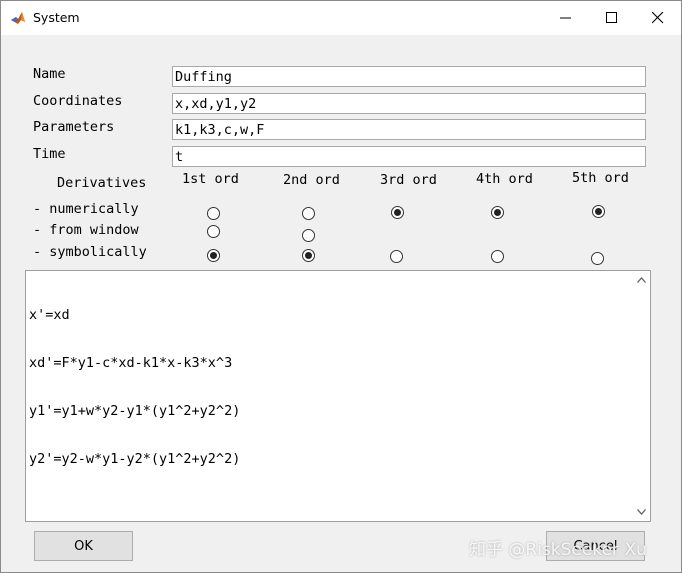  Describe the element at coordinates (49, 74) in the screenshot. I see `name-label: Name` at that location.